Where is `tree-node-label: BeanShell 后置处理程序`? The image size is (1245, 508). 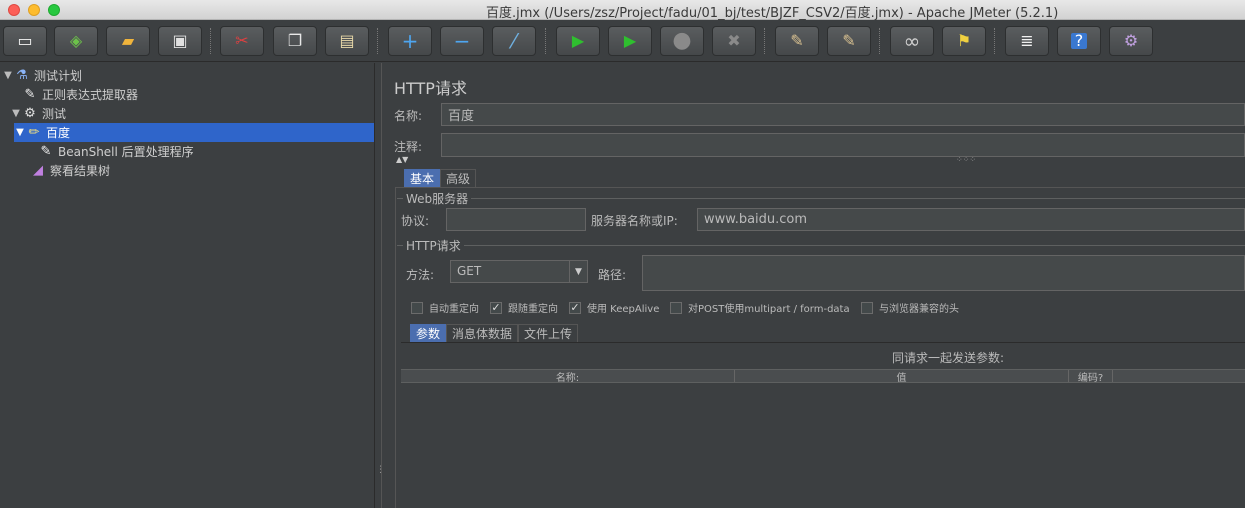
tree-node-label: BeanShell 后置处理程序 is located at coordinates (126, 152).